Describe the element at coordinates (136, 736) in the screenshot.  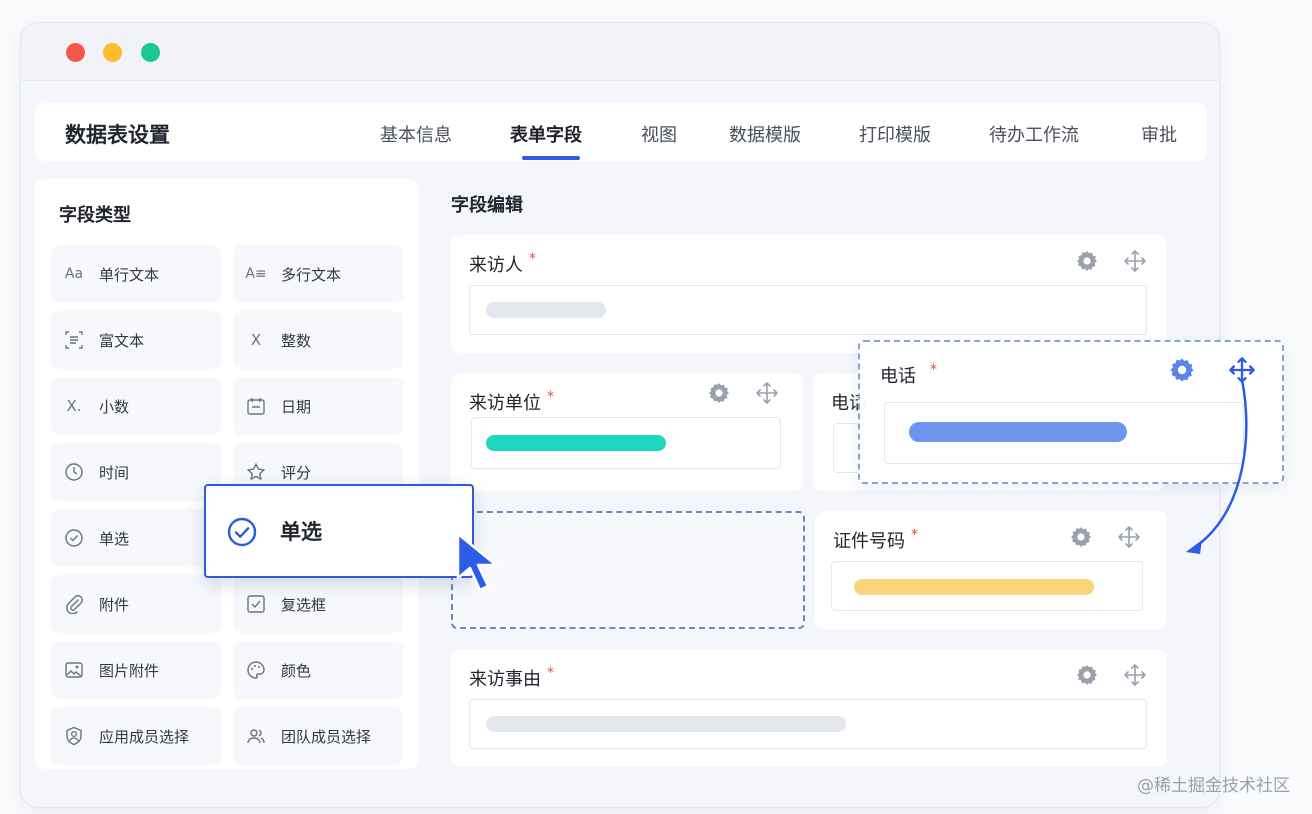
I see `field-type-app-member-select: 应用成员选择` at that location.